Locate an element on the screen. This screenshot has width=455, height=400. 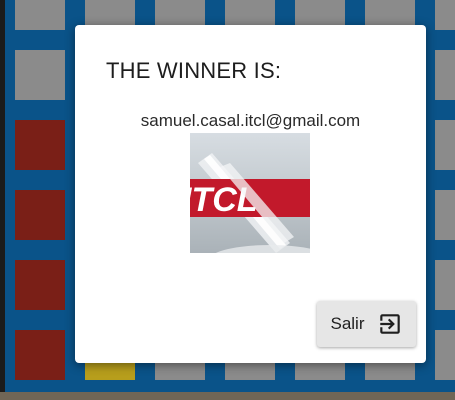
exit-button: Salir is located at coordinates (366, 324).